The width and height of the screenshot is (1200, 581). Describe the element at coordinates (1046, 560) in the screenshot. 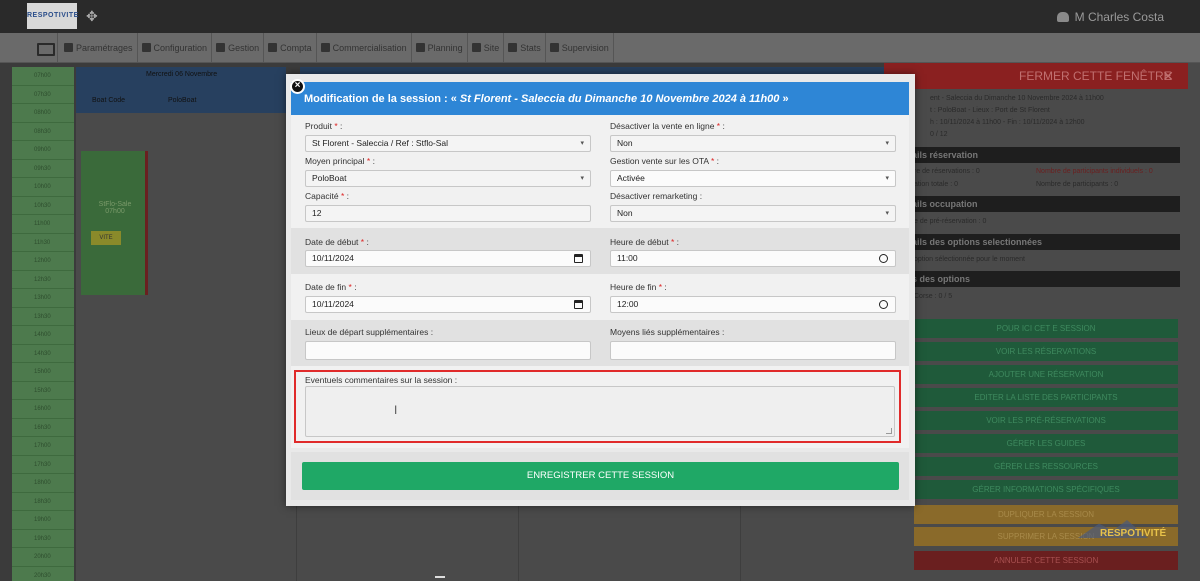

I see `cancel-session-button: ANNULER CETTE SESSION` at that location.